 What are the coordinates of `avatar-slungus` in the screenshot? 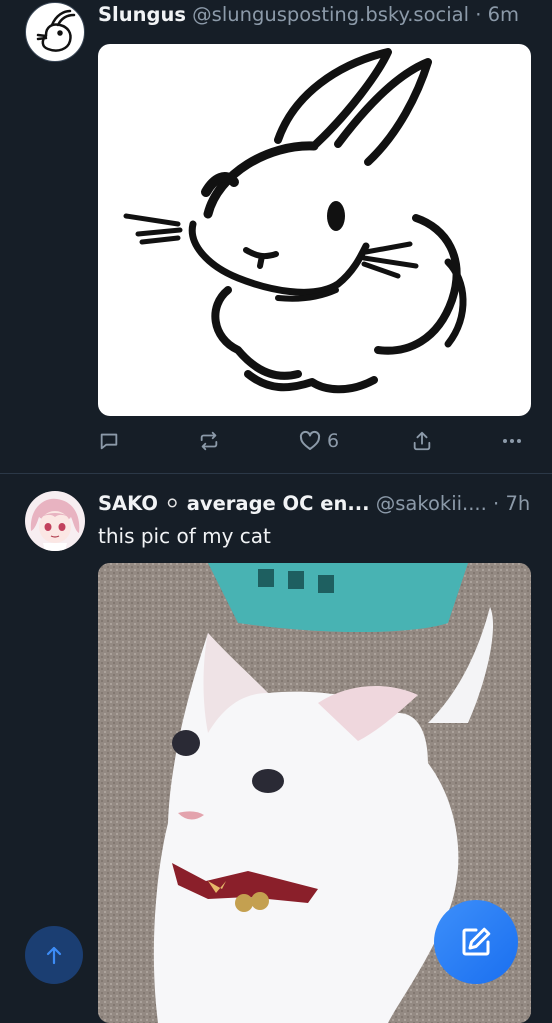 It's located at (55, 32).